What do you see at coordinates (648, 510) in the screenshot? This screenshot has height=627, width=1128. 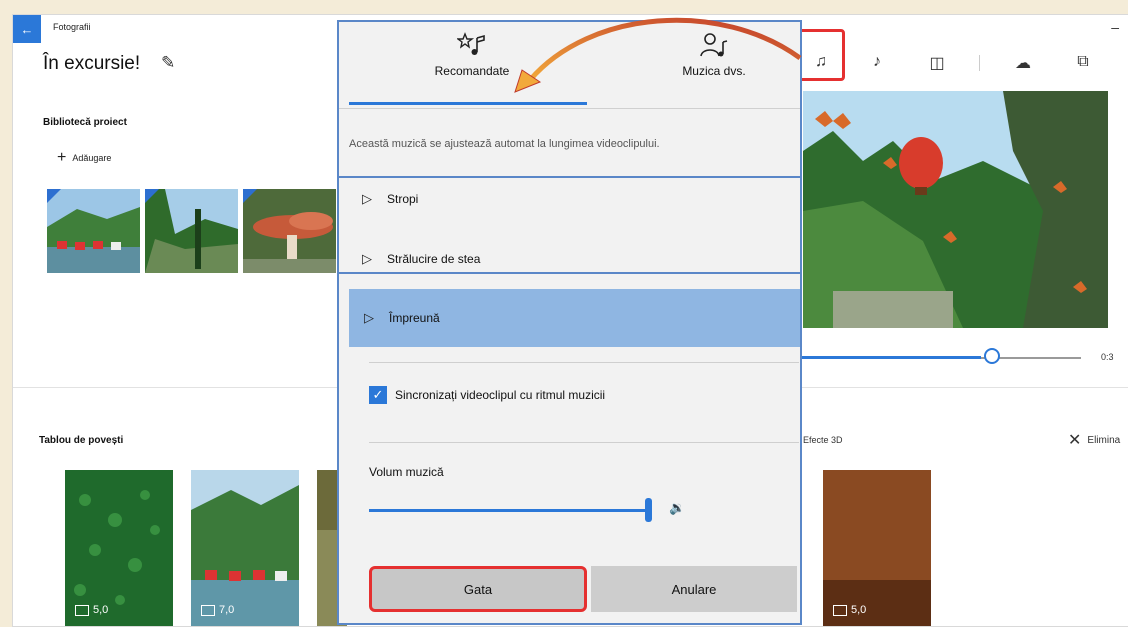 I see `volume-slider-thumb` at bounding box center [648, 510].